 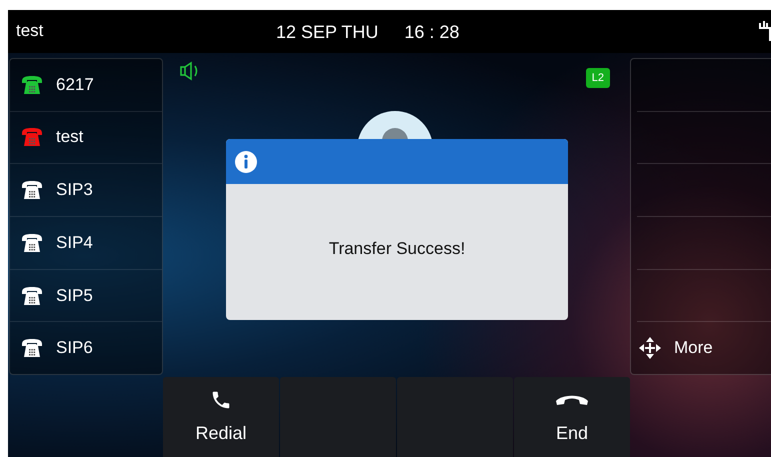 I want to click on line-key: SIP4, so click(x=86, y=242).